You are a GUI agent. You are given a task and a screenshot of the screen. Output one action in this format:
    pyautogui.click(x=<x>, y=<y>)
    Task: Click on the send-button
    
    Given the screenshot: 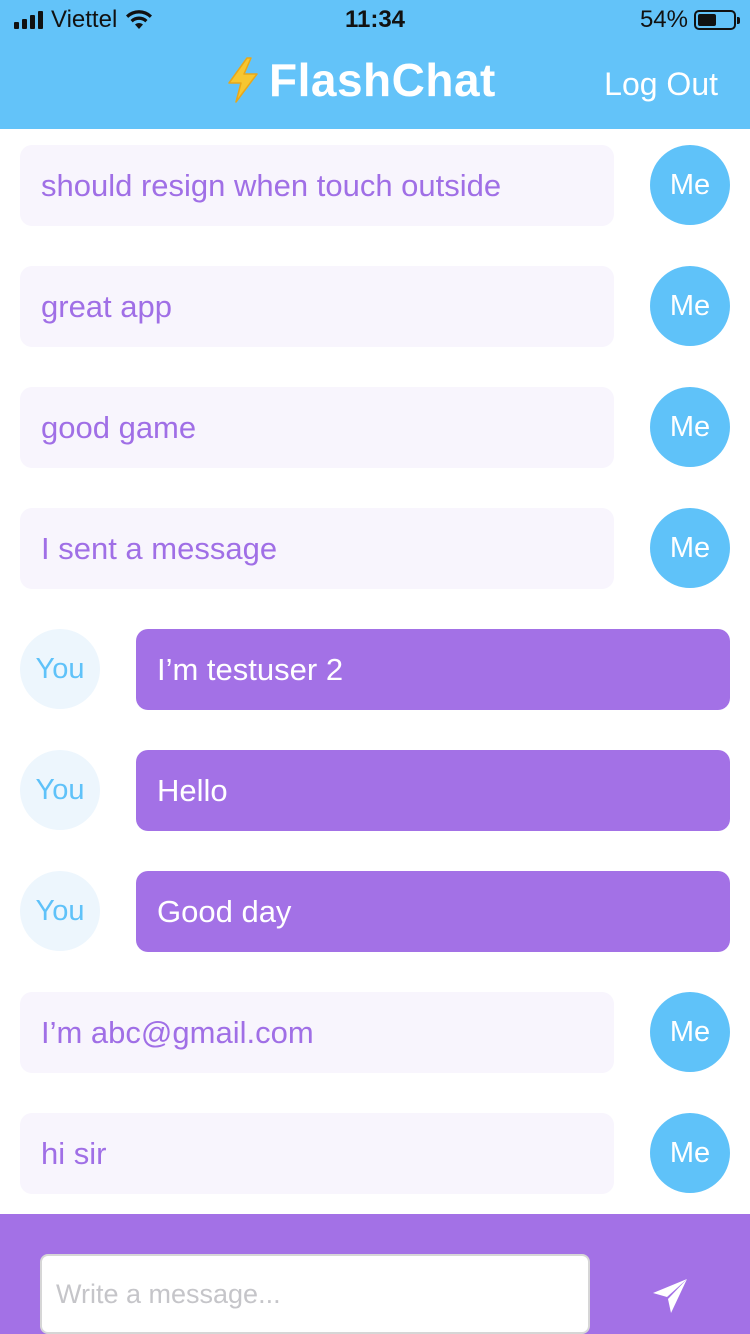 What is the action you would take?
    pyautogui.click(x=670, y=1296)
    